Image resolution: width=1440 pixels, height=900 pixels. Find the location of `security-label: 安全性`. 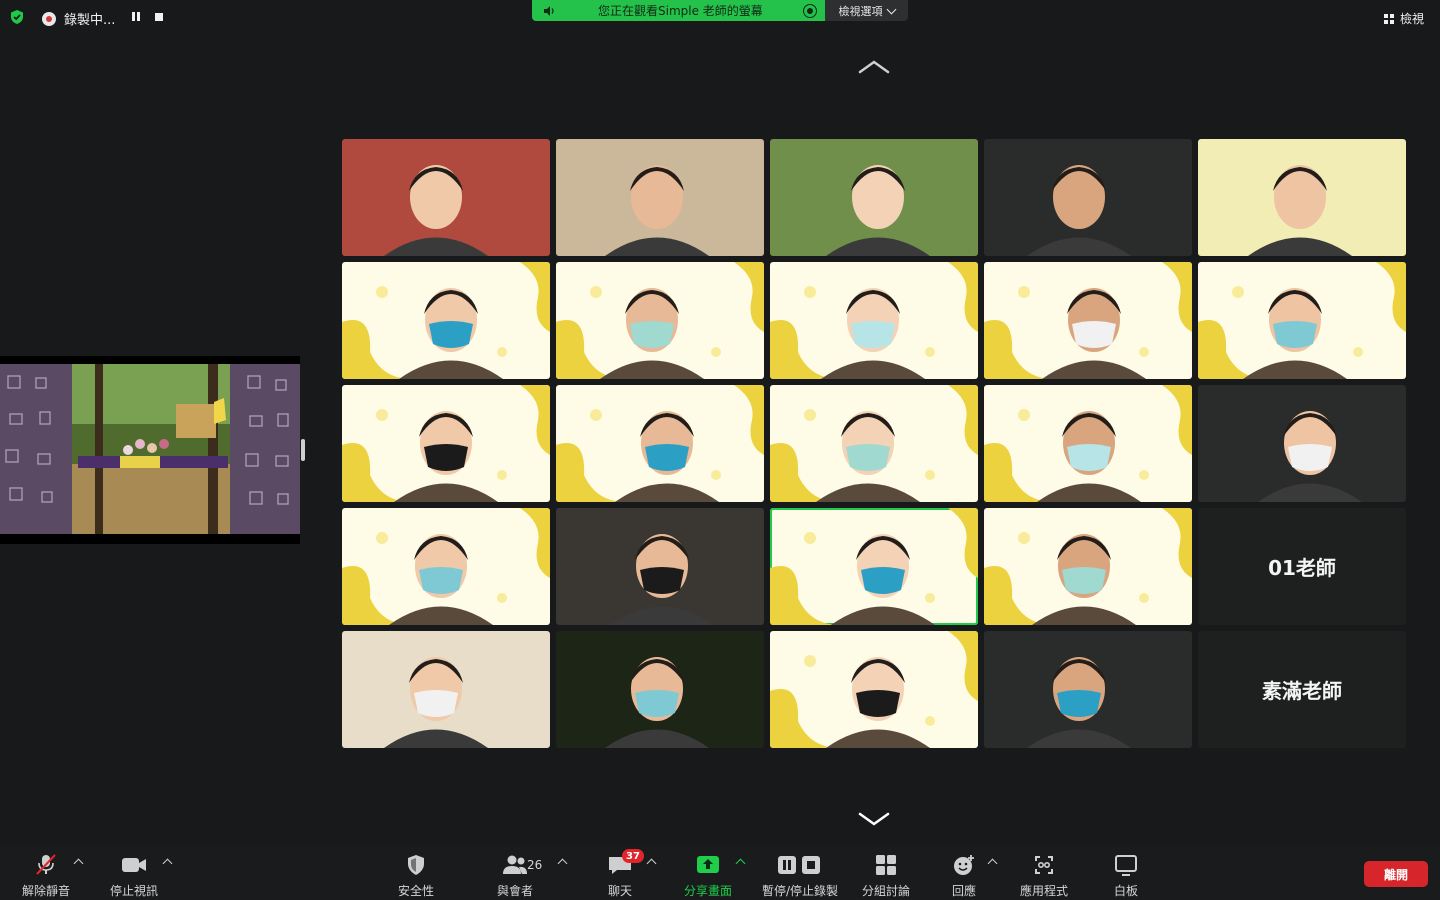

security-label: 安全性 is located at coordinates (416, 891).